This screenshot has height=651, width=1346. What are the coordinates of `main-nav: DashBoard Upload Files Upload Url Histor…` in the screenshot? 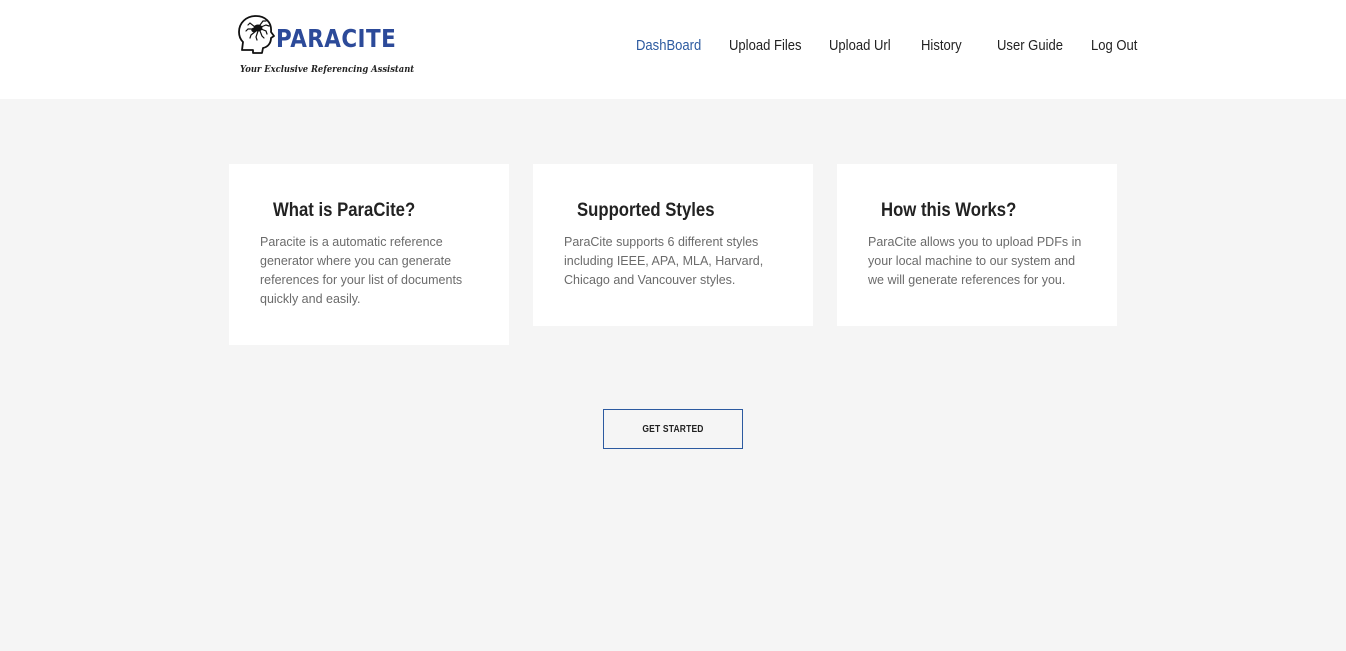 It's located at (673, 48).